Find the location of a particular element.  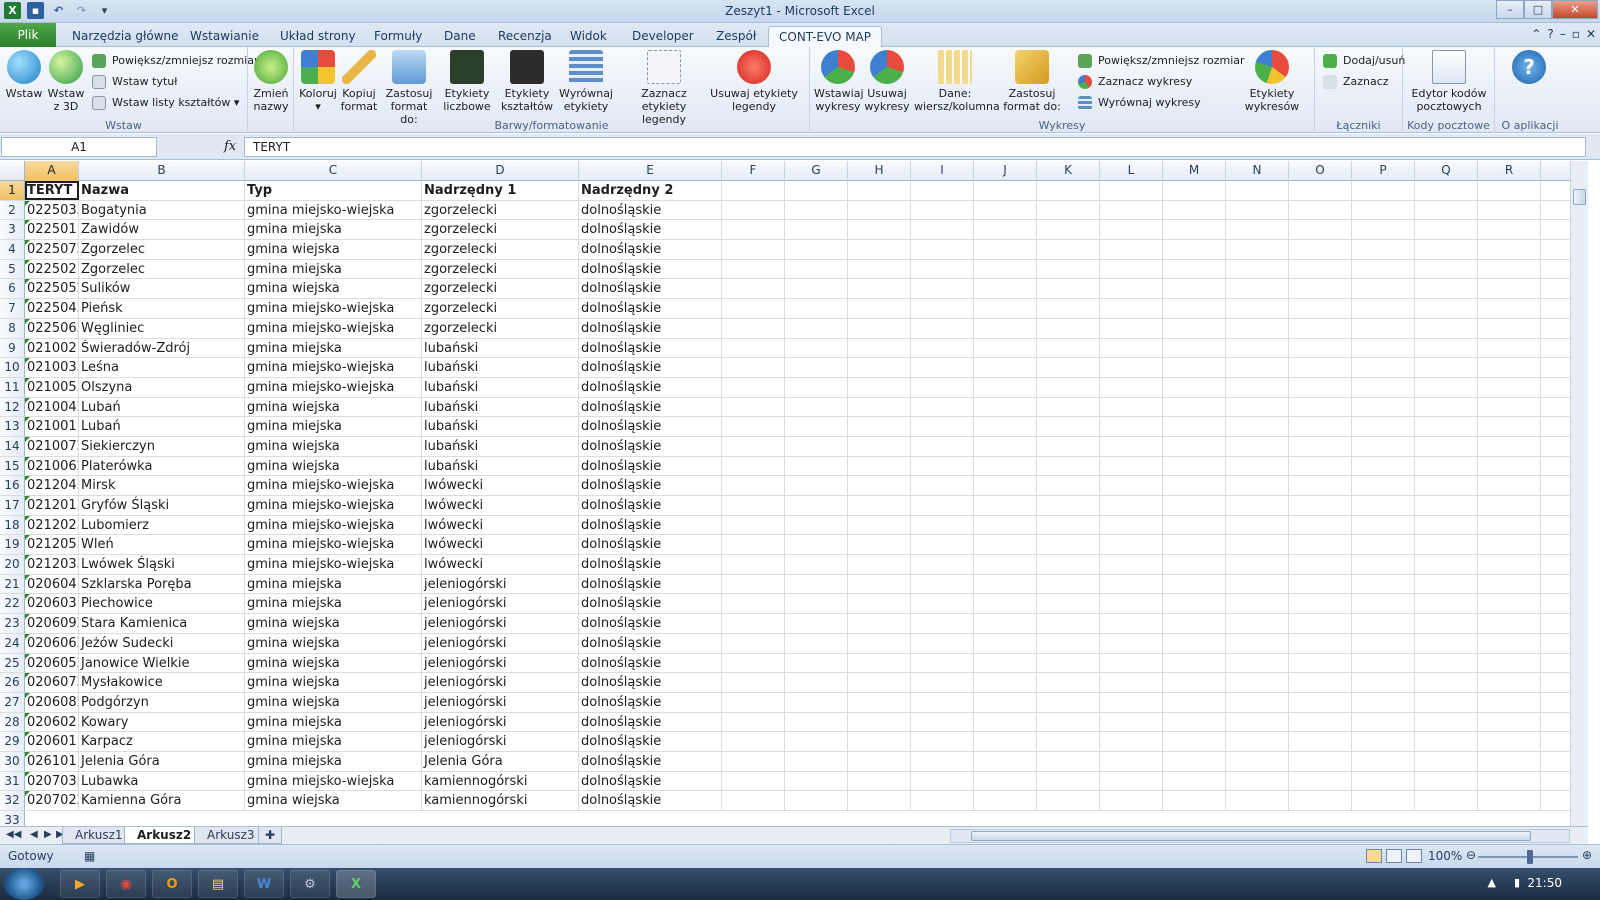

cell-g2 is located at coordinates (816, 210).